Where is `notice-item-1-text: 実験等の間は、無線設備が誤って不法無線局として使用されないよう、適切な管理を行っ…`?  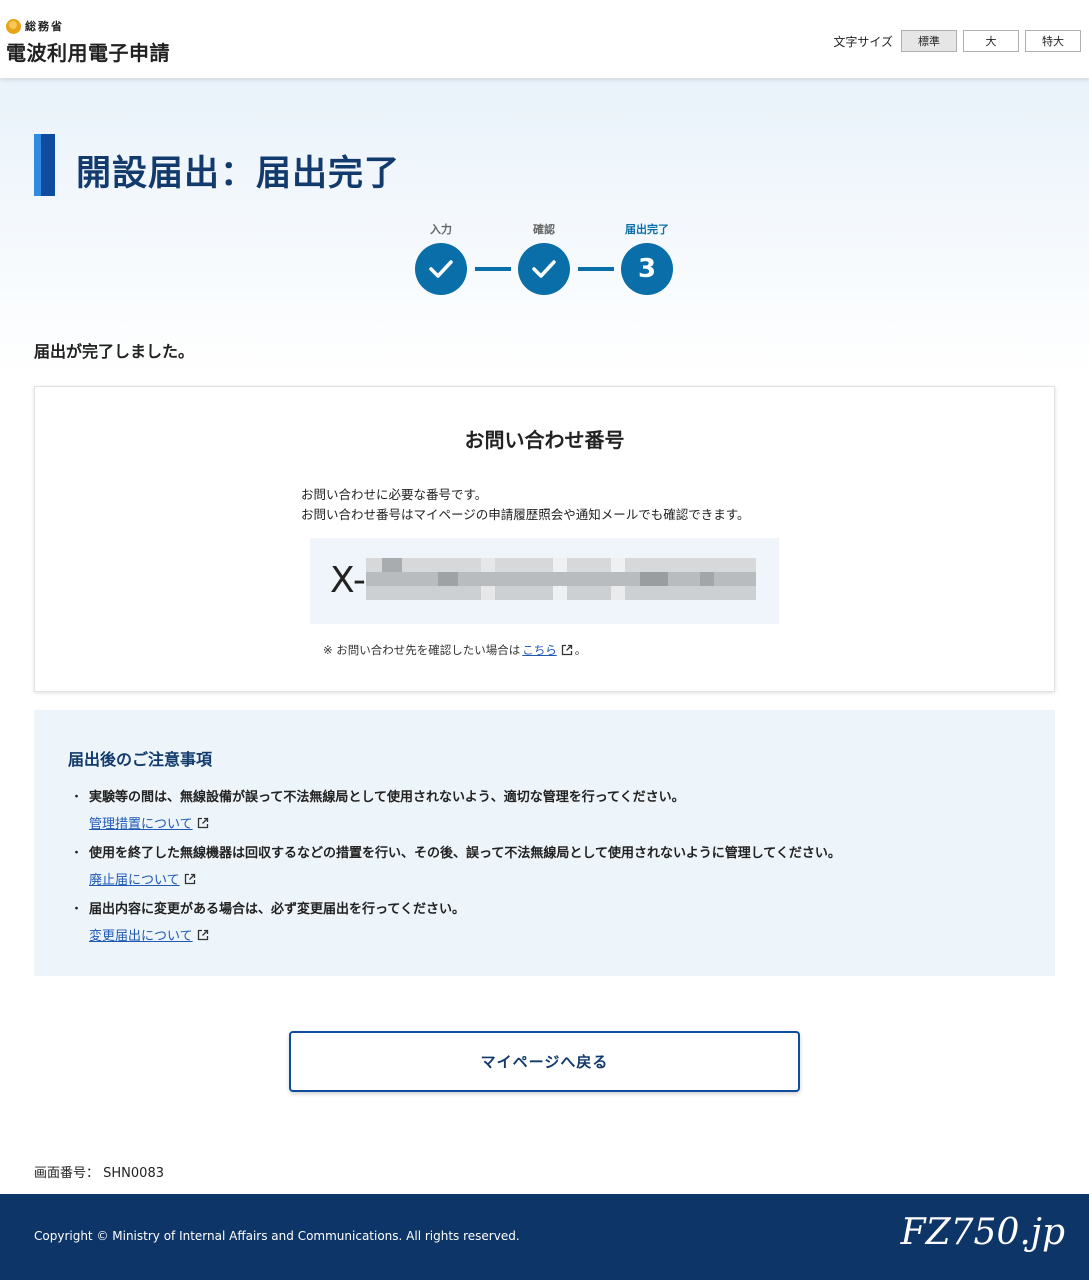 notice-item-1-text: 実験等の間は、無線設備が誤って不法無線局として使用されないよう、適切な管理を行っ… is located at coordinates (387, 797).